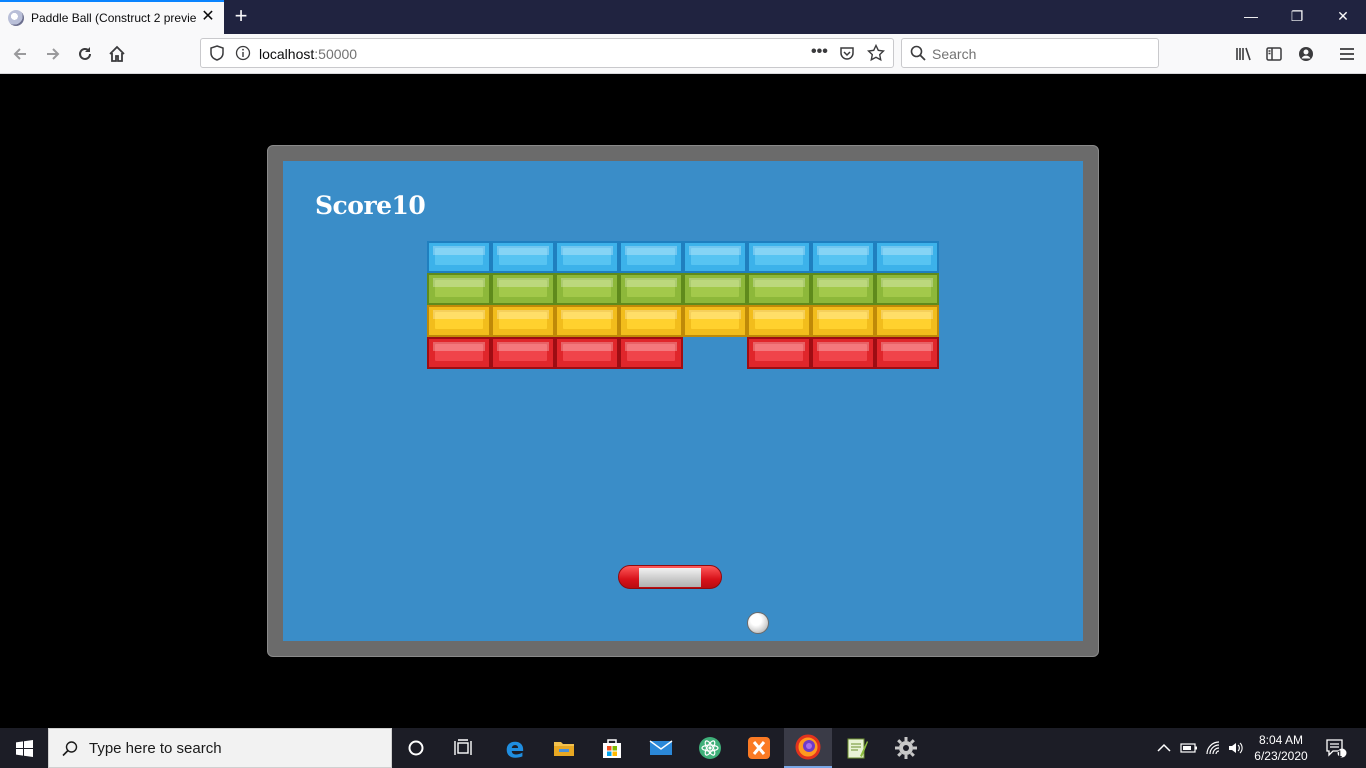 This screenshot has height=768, width=1366. I want to click on tab-title: Paddle Ball (Construct 2 previe, so click(113, 18).